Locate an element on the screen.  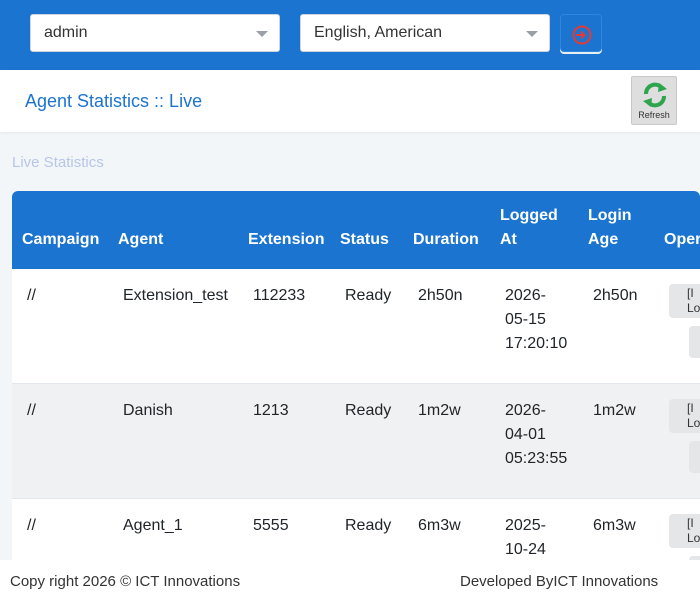
column-header-login-age: Login Age is located at coordinates (616, 230).